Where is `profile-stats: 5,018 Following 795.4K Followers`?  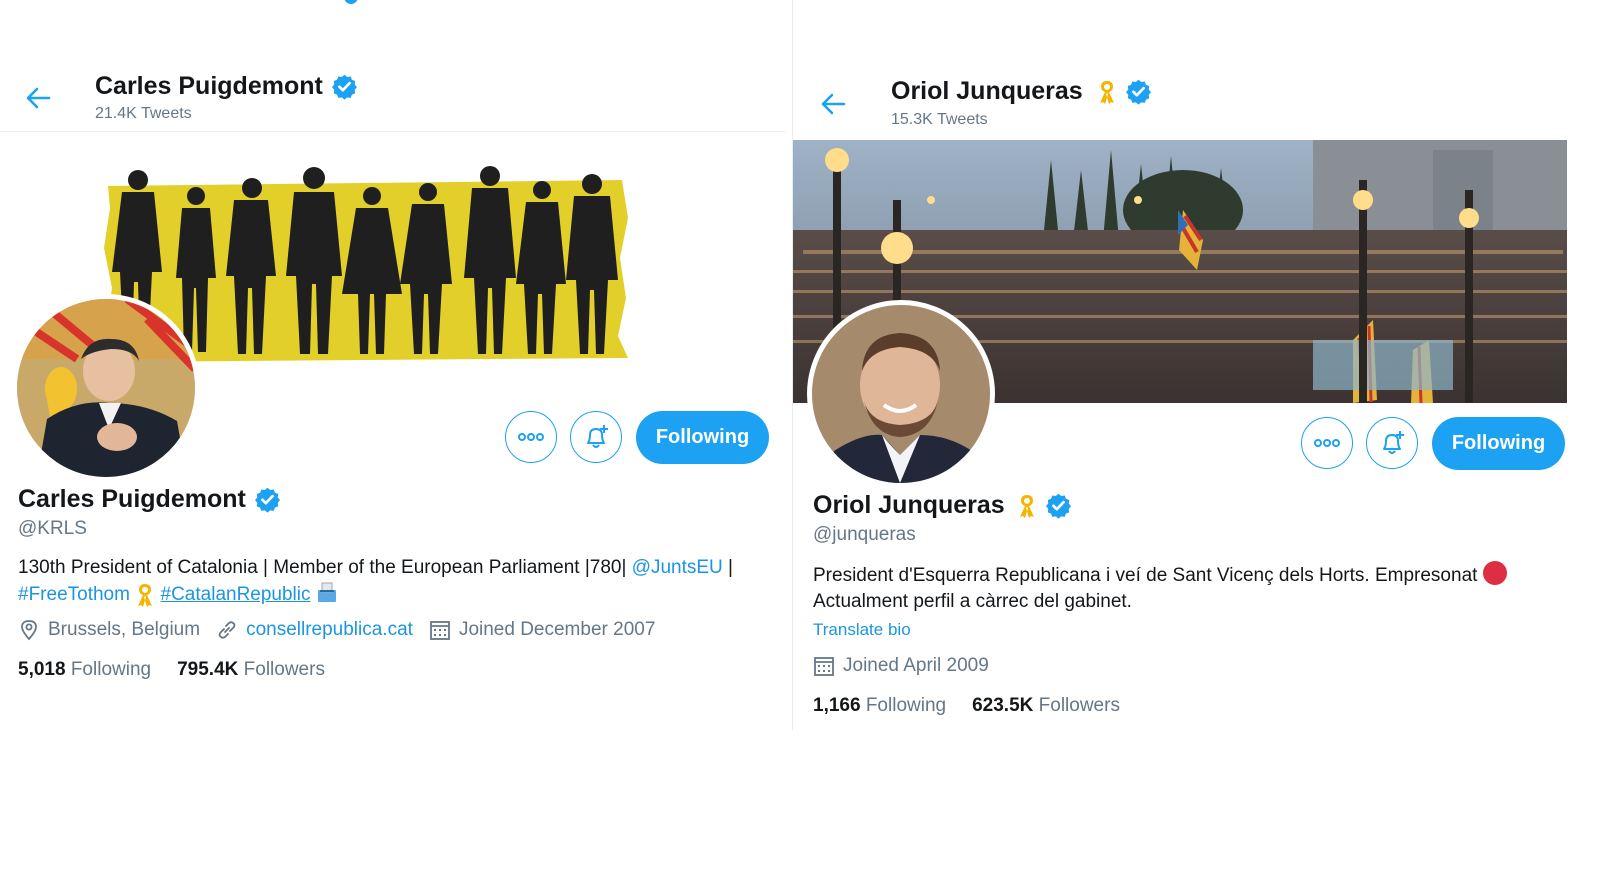
profile-stats: 5,018 Following 795.4K Followers is located at coordinates (171, 670).